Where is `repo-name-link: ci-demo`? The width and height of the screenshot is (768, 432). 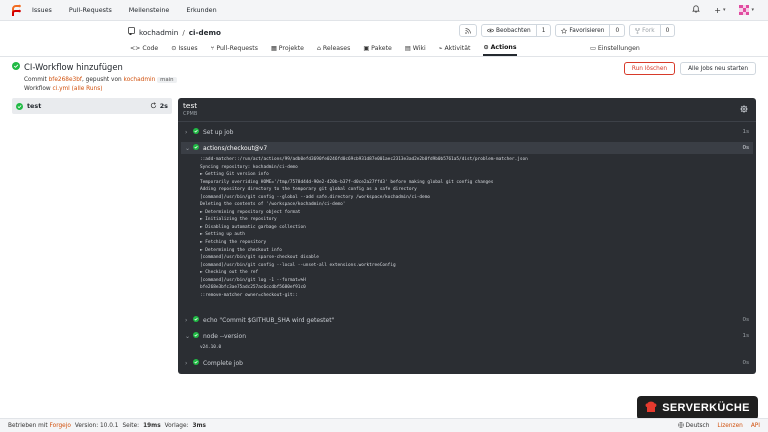 repo-name-link: ci-demo is located at coordinates (205, 32).